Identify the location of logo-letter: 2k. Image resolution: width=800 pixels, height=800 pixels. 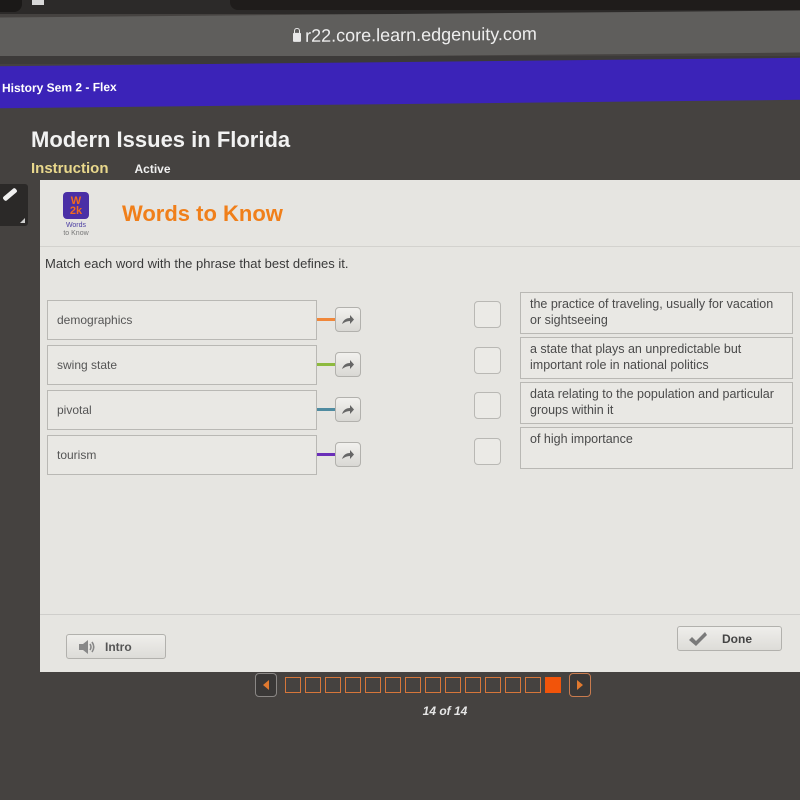
(76, 210).